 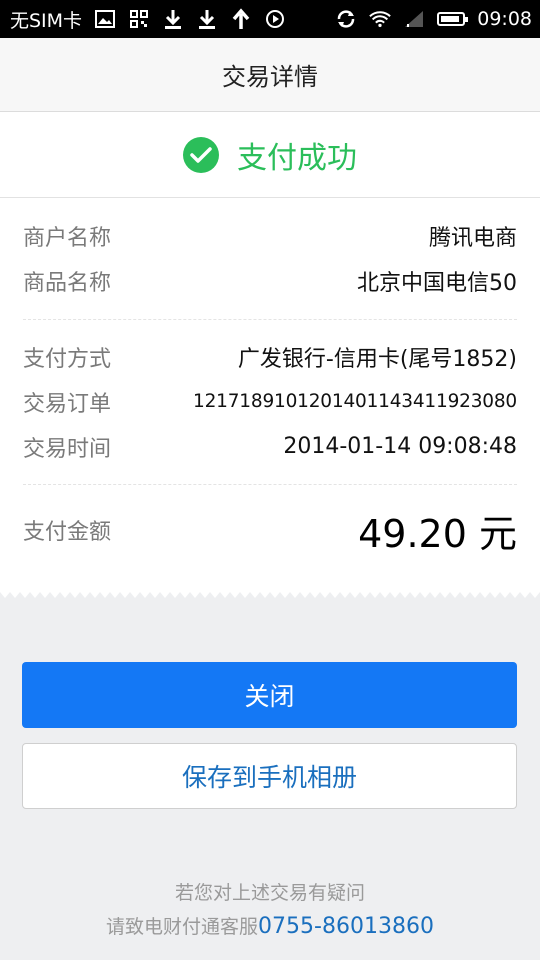 What do you see at coordinates (67, 449) in the screenshot?
I see `time-label: 交易时间` at bounding box center [67, 449].